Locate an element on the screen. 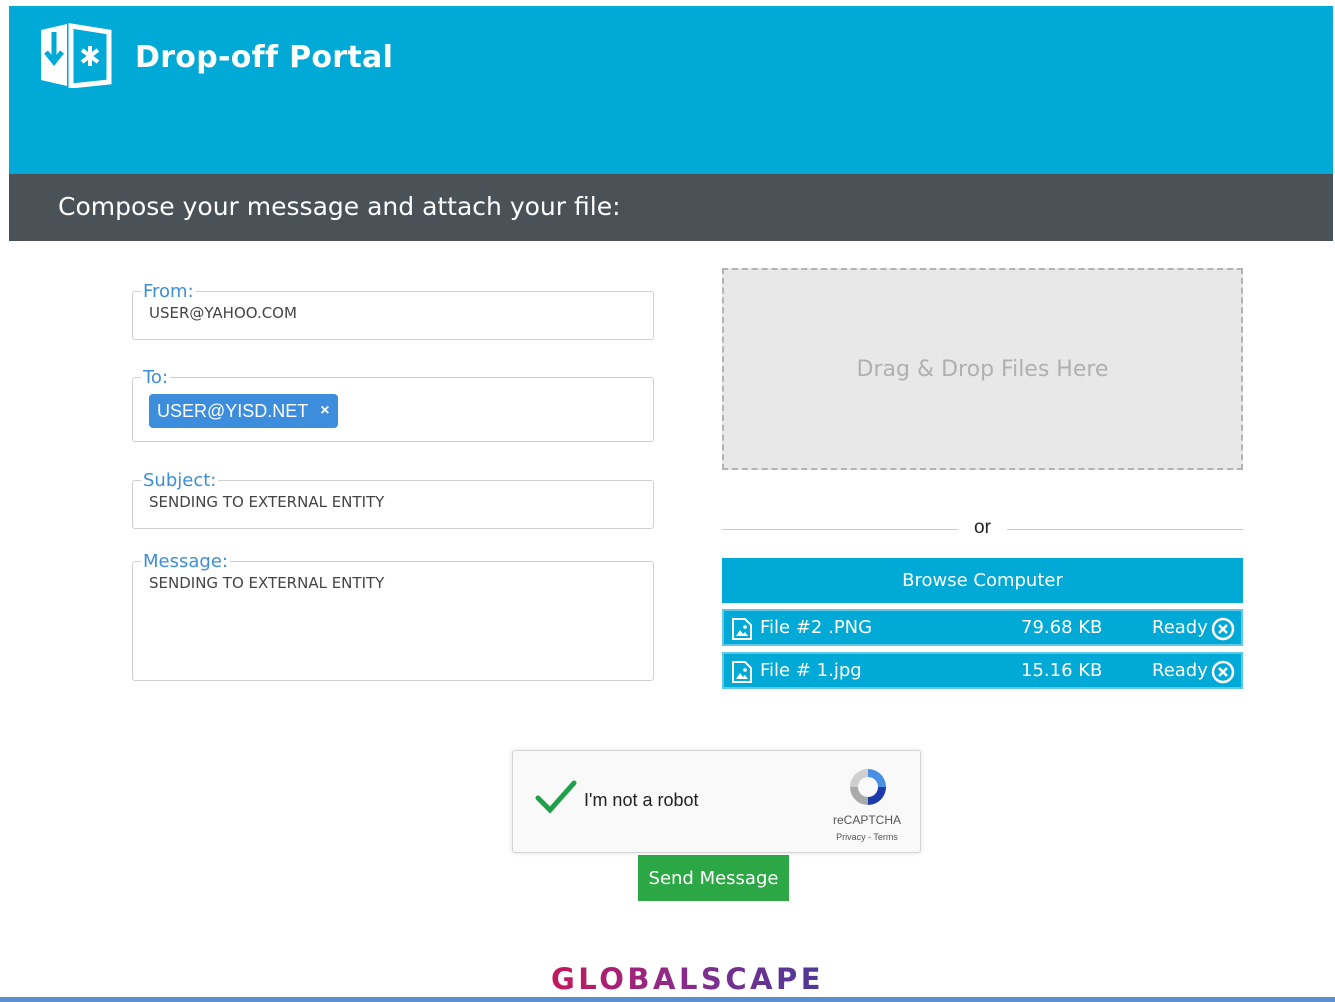 This screenshot has height=1002, width=1335. recipient-email: USER@YISD.NET is located at coordinates (233, 410).